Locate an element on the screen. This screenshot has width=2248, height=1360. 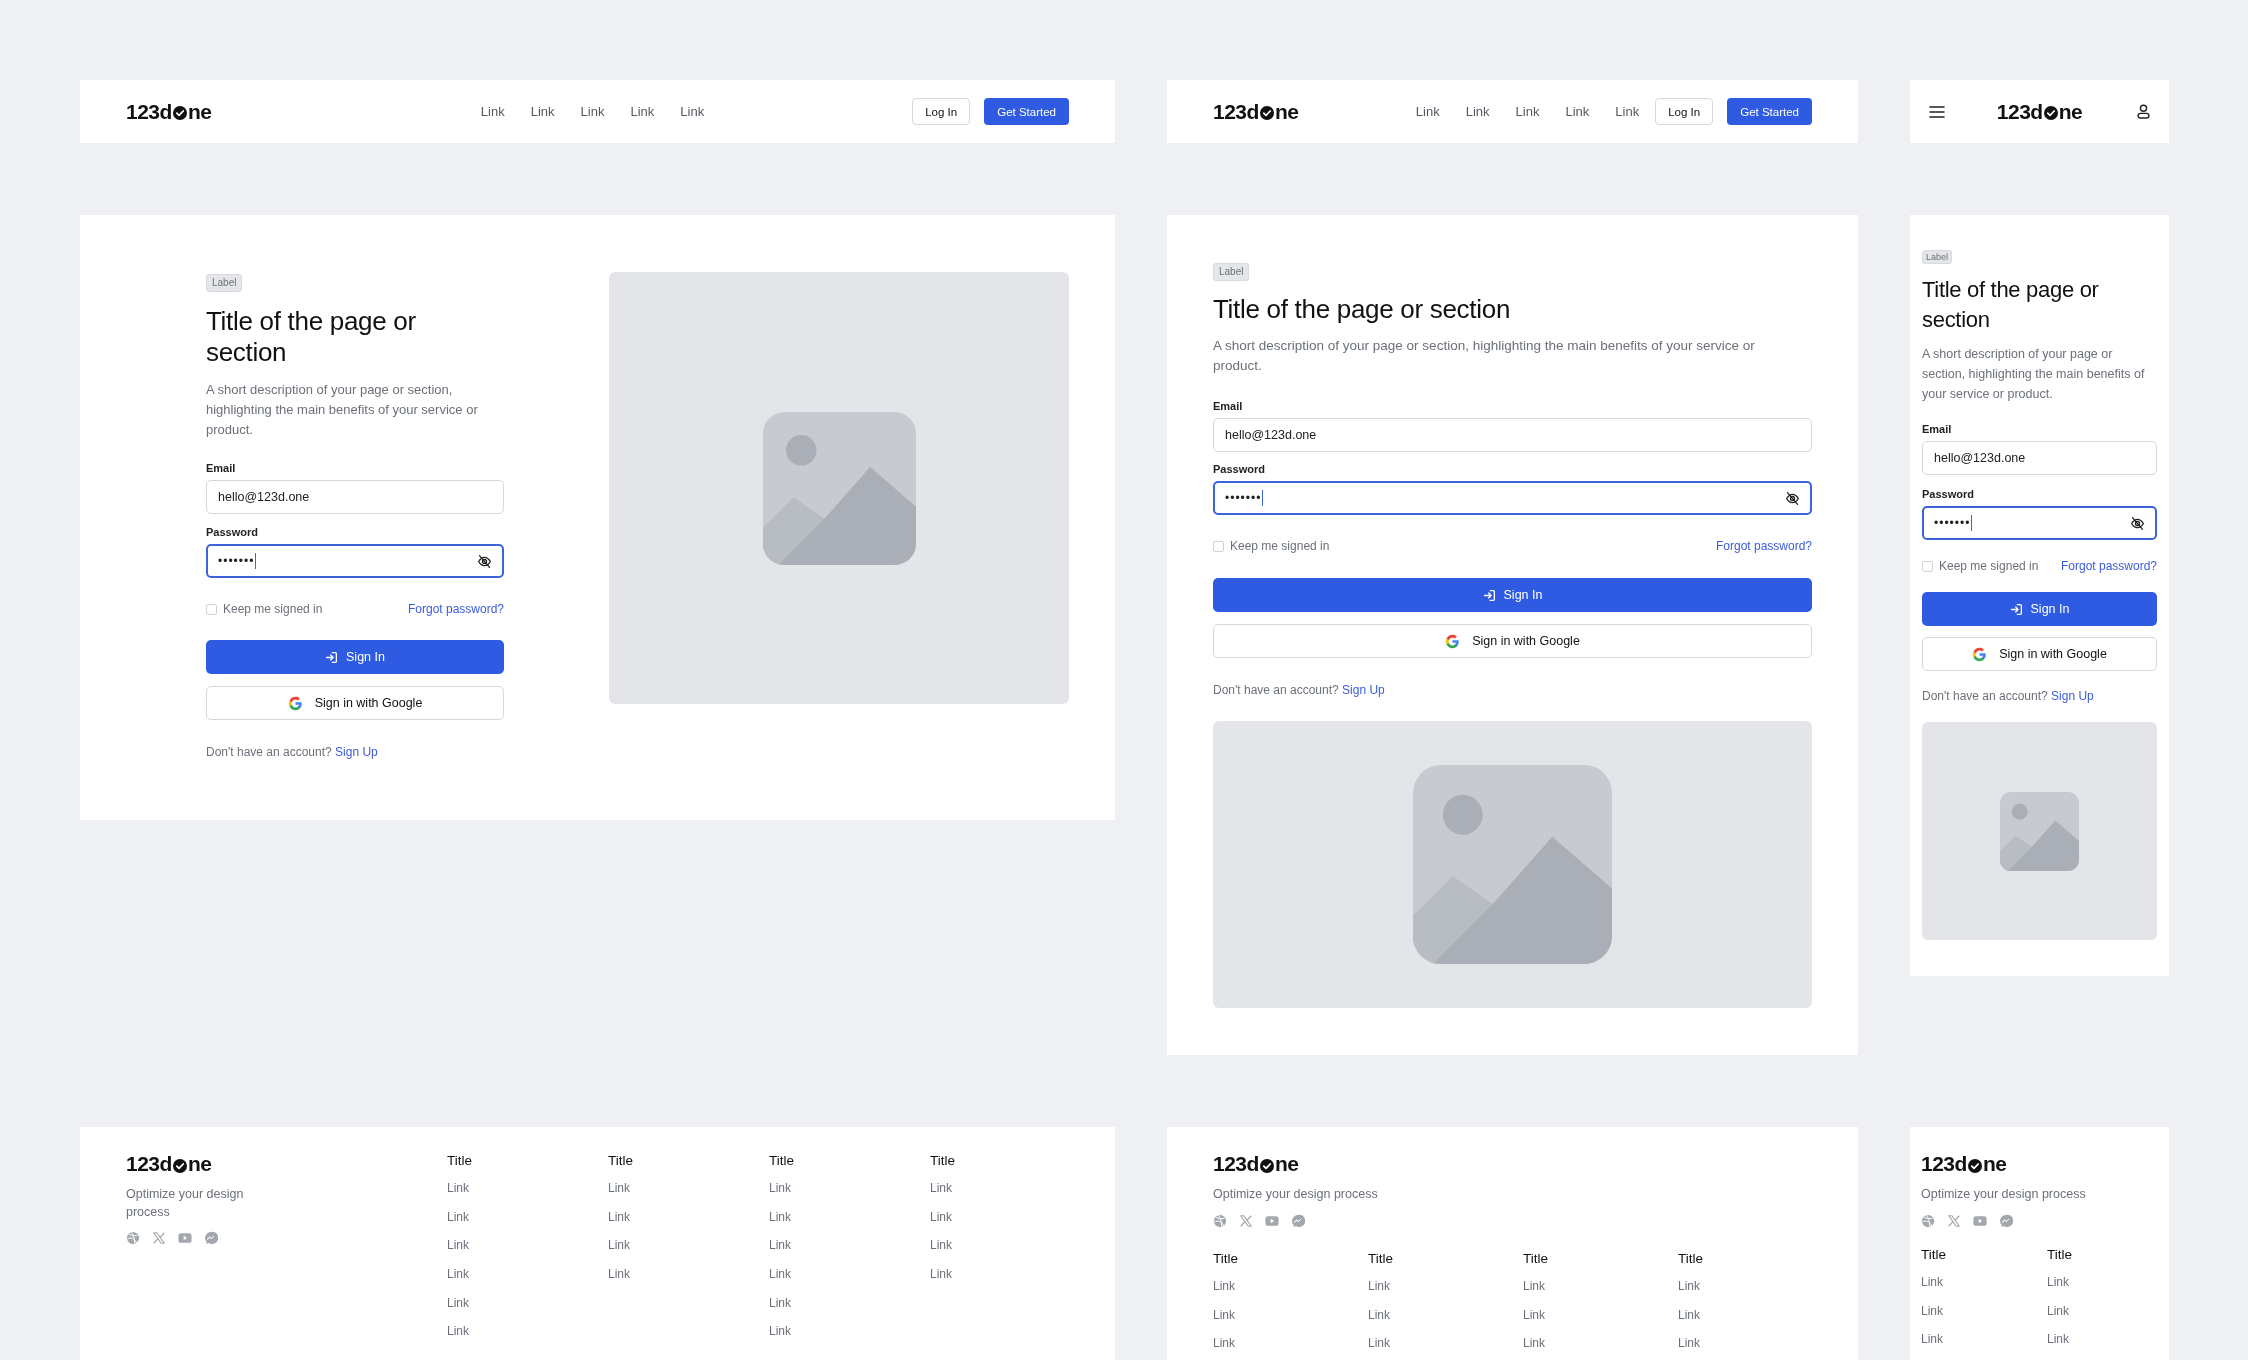
menu-icon is located at coordinates (1937, 111).